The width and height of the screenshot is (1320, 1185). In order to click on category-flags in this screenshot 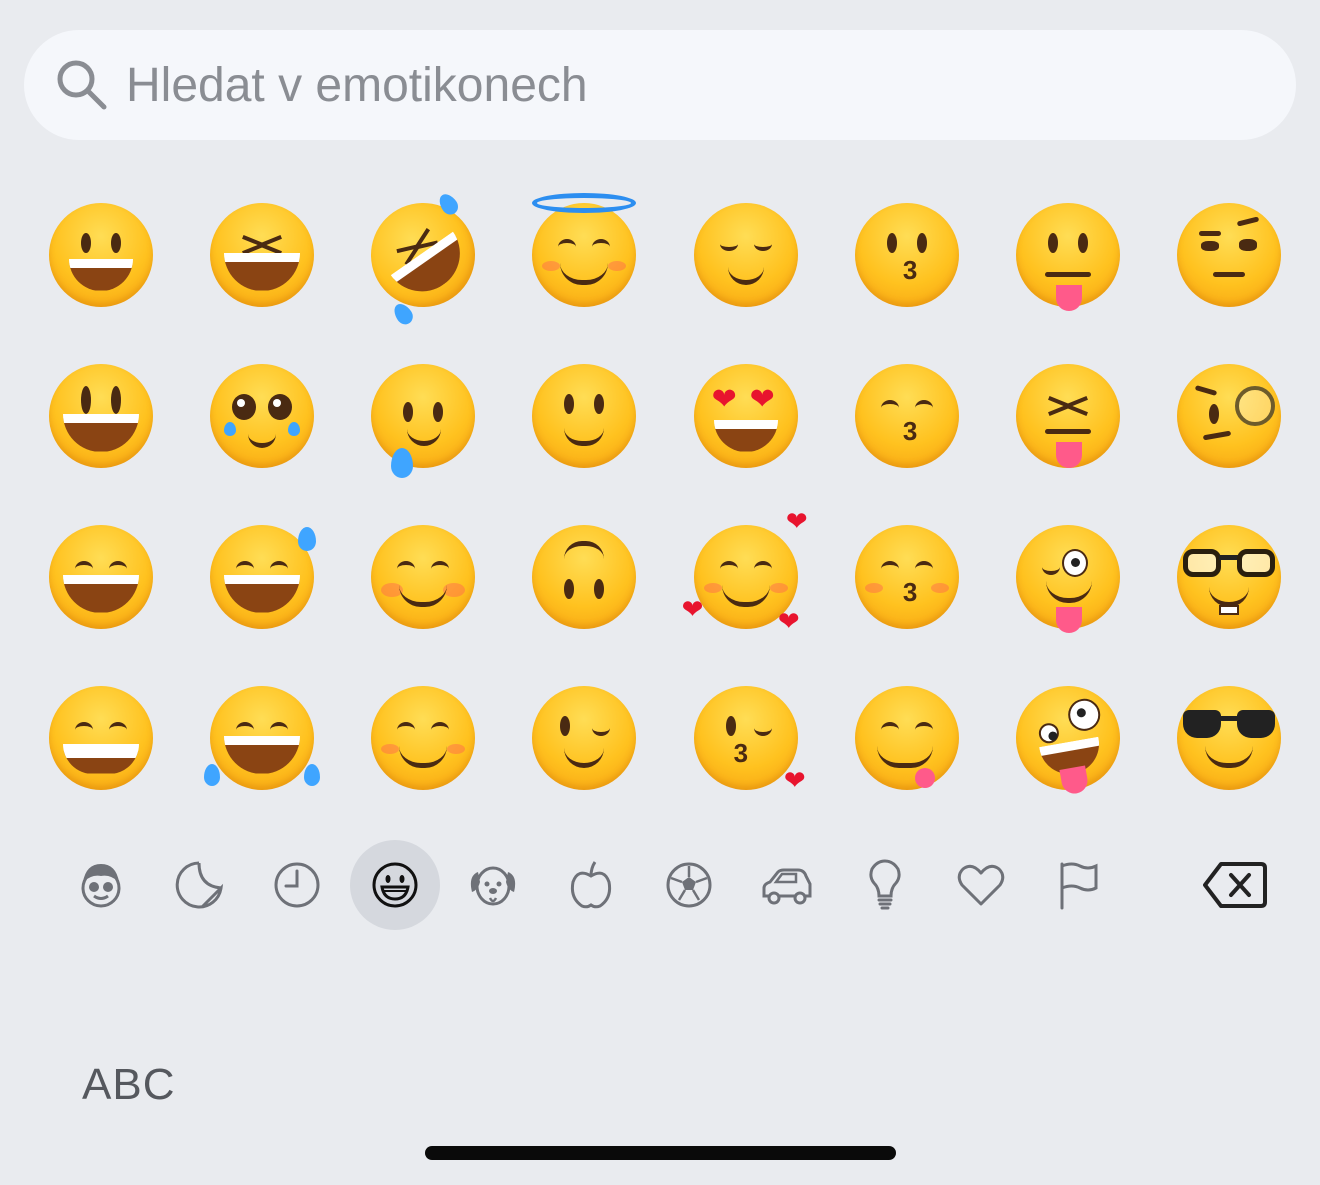, I will do `click(1079, 885)`.